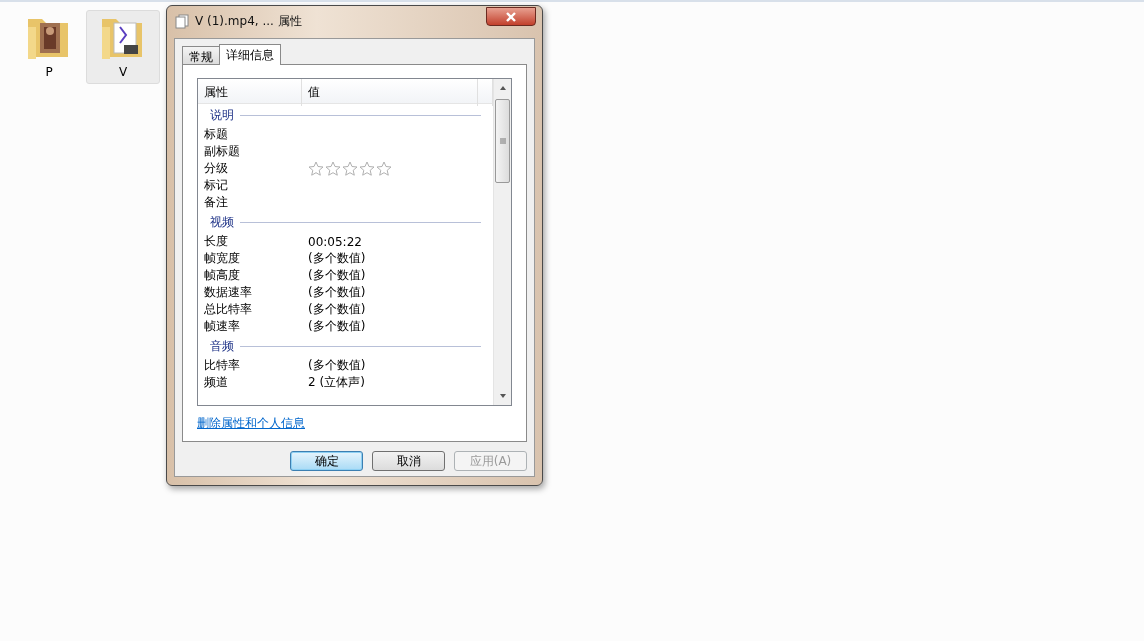 The image size is (1144, 641). I want to click on property-name: 帧宽度, so click(222, 258).